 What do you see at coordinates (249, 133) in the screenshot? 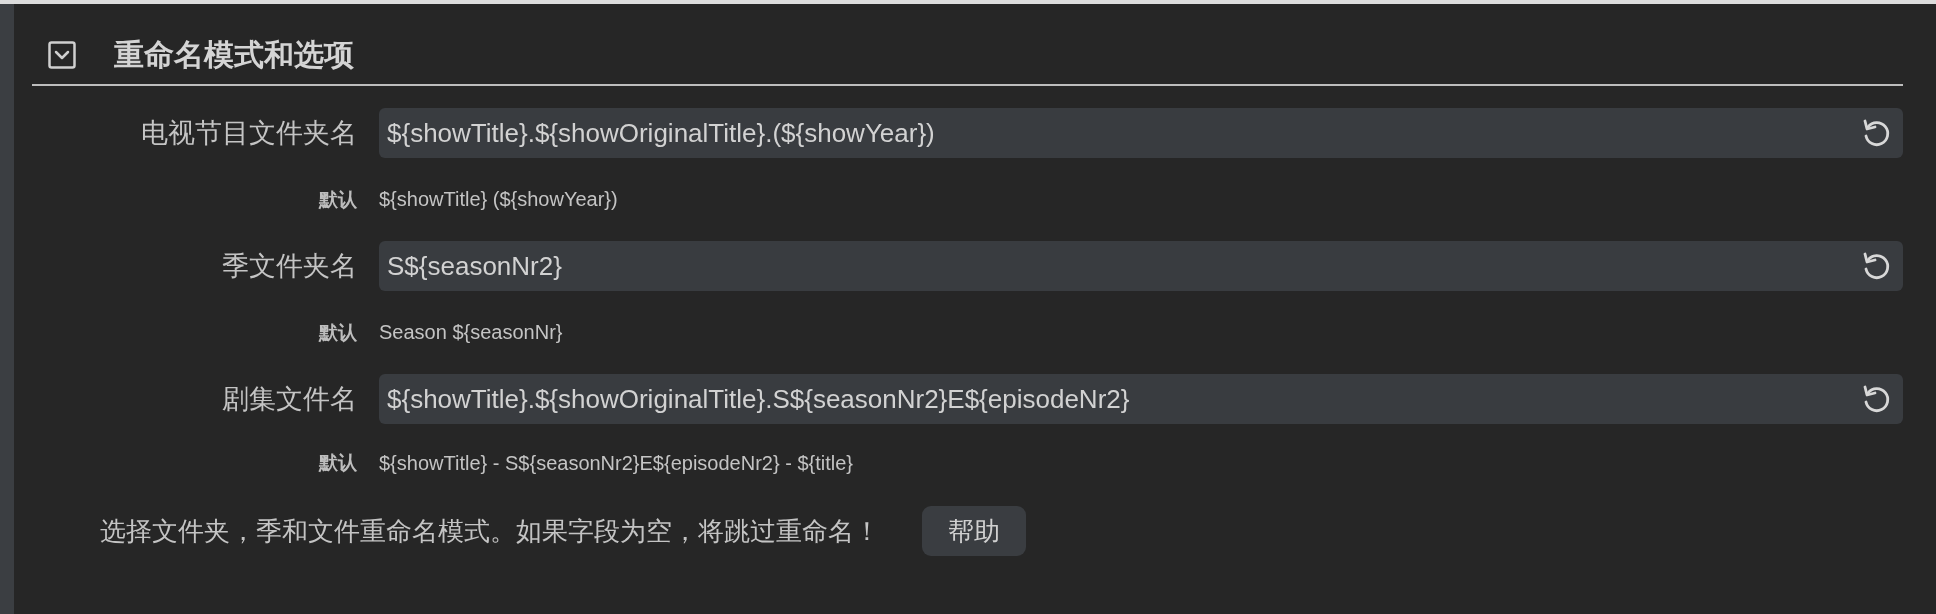
I see `field-label: 电视节目文件夹名` at bounding box center [249, 133].